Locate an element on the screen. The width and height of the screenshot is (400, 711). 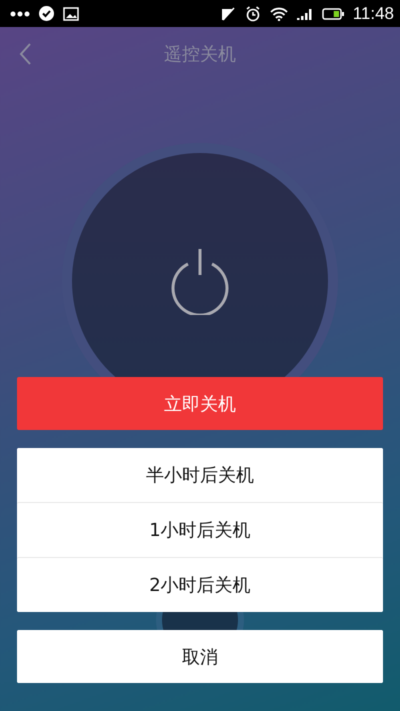
shutdown-now-button: 立即关机 is located at coordinates (200, 403).